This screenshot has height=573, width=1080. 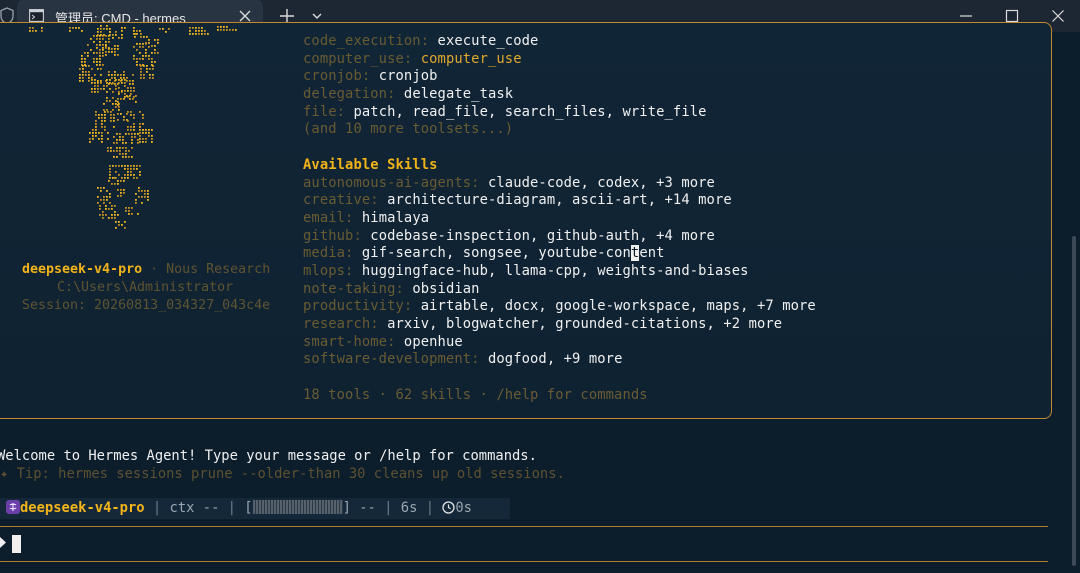 I want to click on caduceus-logo-icon, so click(x=133, y=127).